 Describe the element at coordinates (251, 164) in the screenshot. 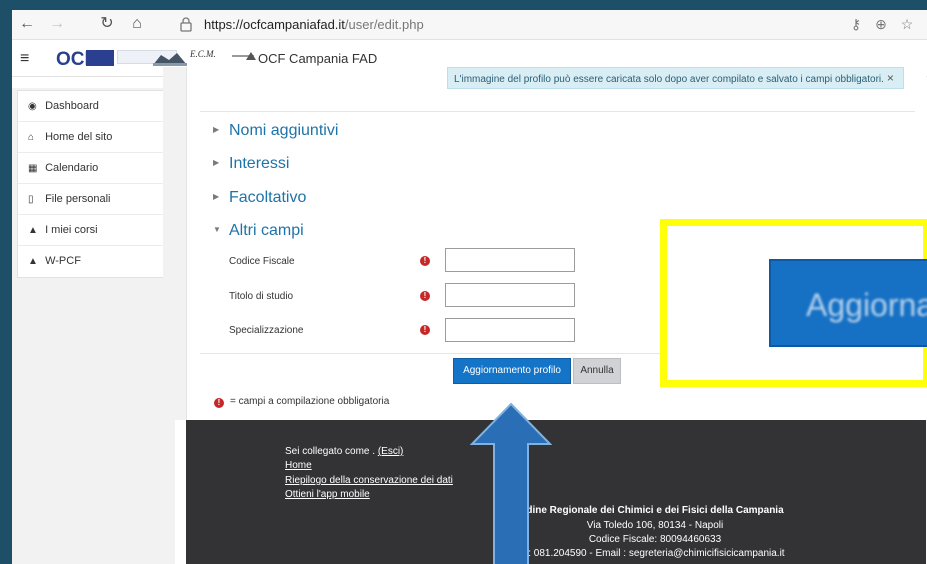

I see `section-interessi: ▶ Interessi` at that location.